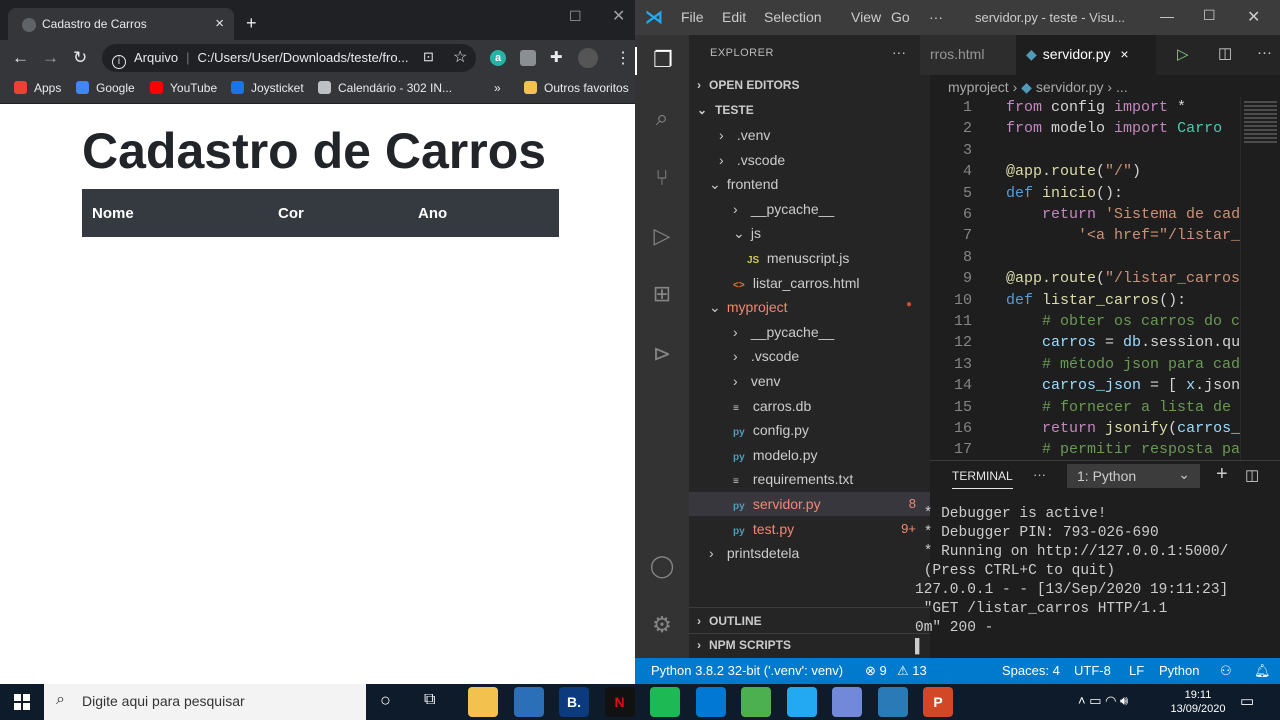  I want to click on section-outline: › OUTLINE, so click(729, 621).